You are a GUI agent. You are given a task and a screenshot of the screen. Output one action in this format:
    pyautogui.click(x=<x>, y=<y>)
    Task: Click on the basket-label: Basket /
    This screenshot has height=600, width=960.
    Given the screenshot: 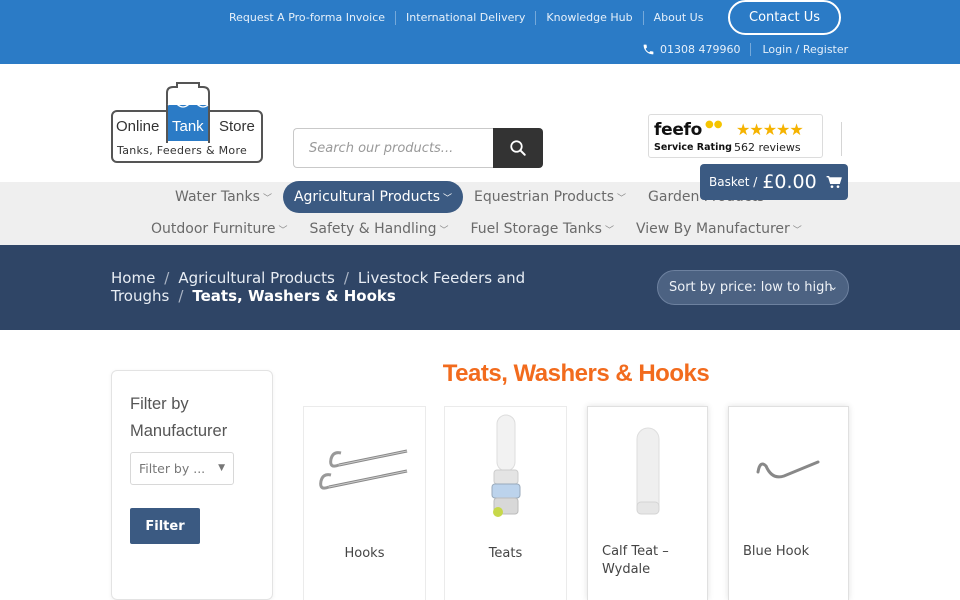 What is the action you would take?
    pyautogui.click(x=733, y=182)
    